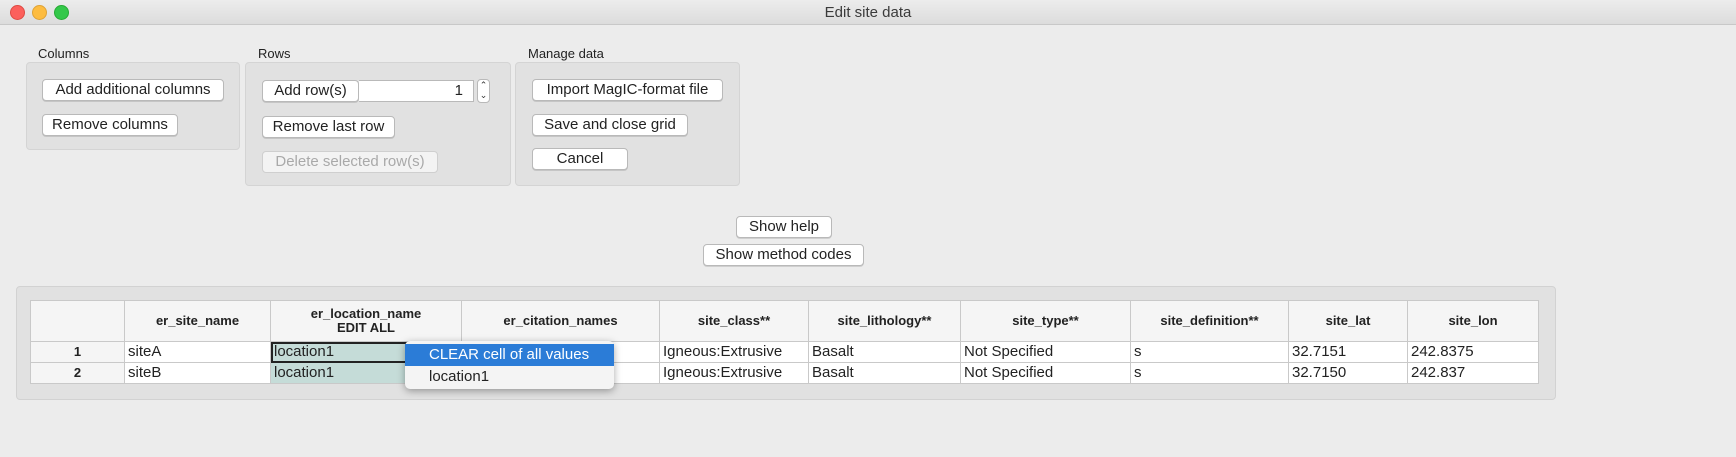 The height and width of the screenshot is (457, 1736). What do you see at coordinates (416, 91) in the screenshot?
I see `row-count-input: 1` at bounding box center [416, 91].